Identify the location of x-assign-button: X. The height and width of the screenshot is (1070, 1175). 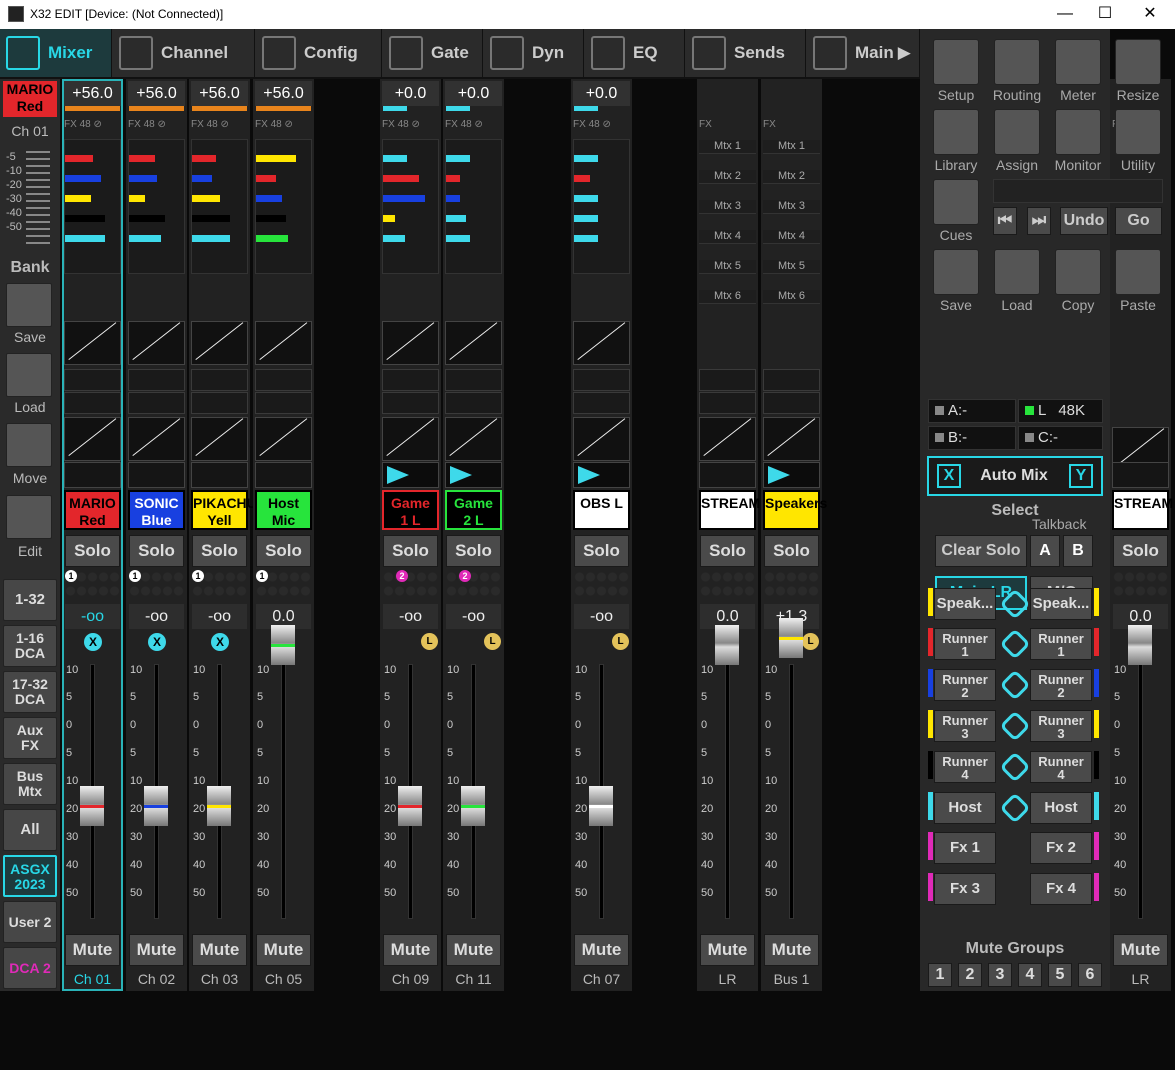
(157, 642).